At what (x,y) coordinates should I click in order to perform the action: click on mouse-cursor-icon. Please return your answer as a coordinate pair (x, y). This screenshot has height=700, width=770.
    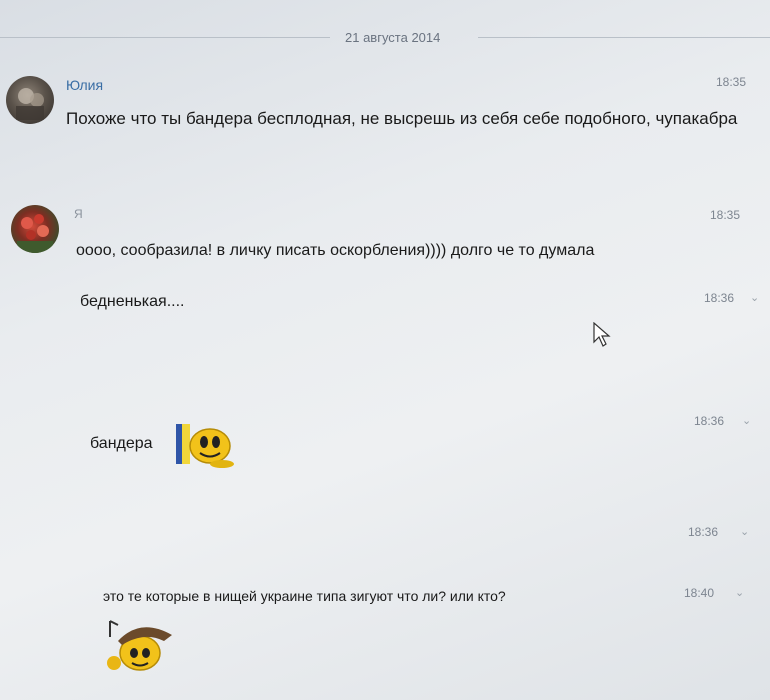
    Looking at the image, I should click on (602, 334).